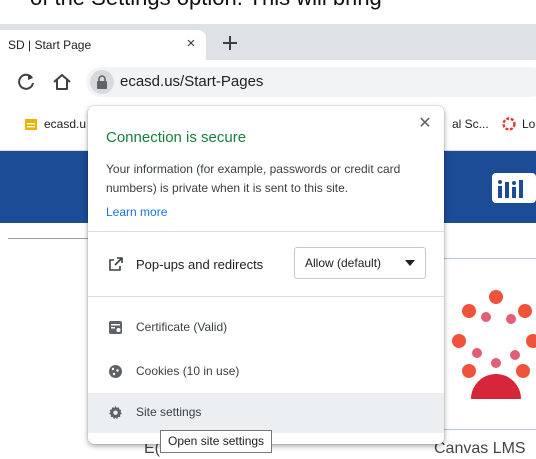  I want to click on district-logo, so click(514, 188).